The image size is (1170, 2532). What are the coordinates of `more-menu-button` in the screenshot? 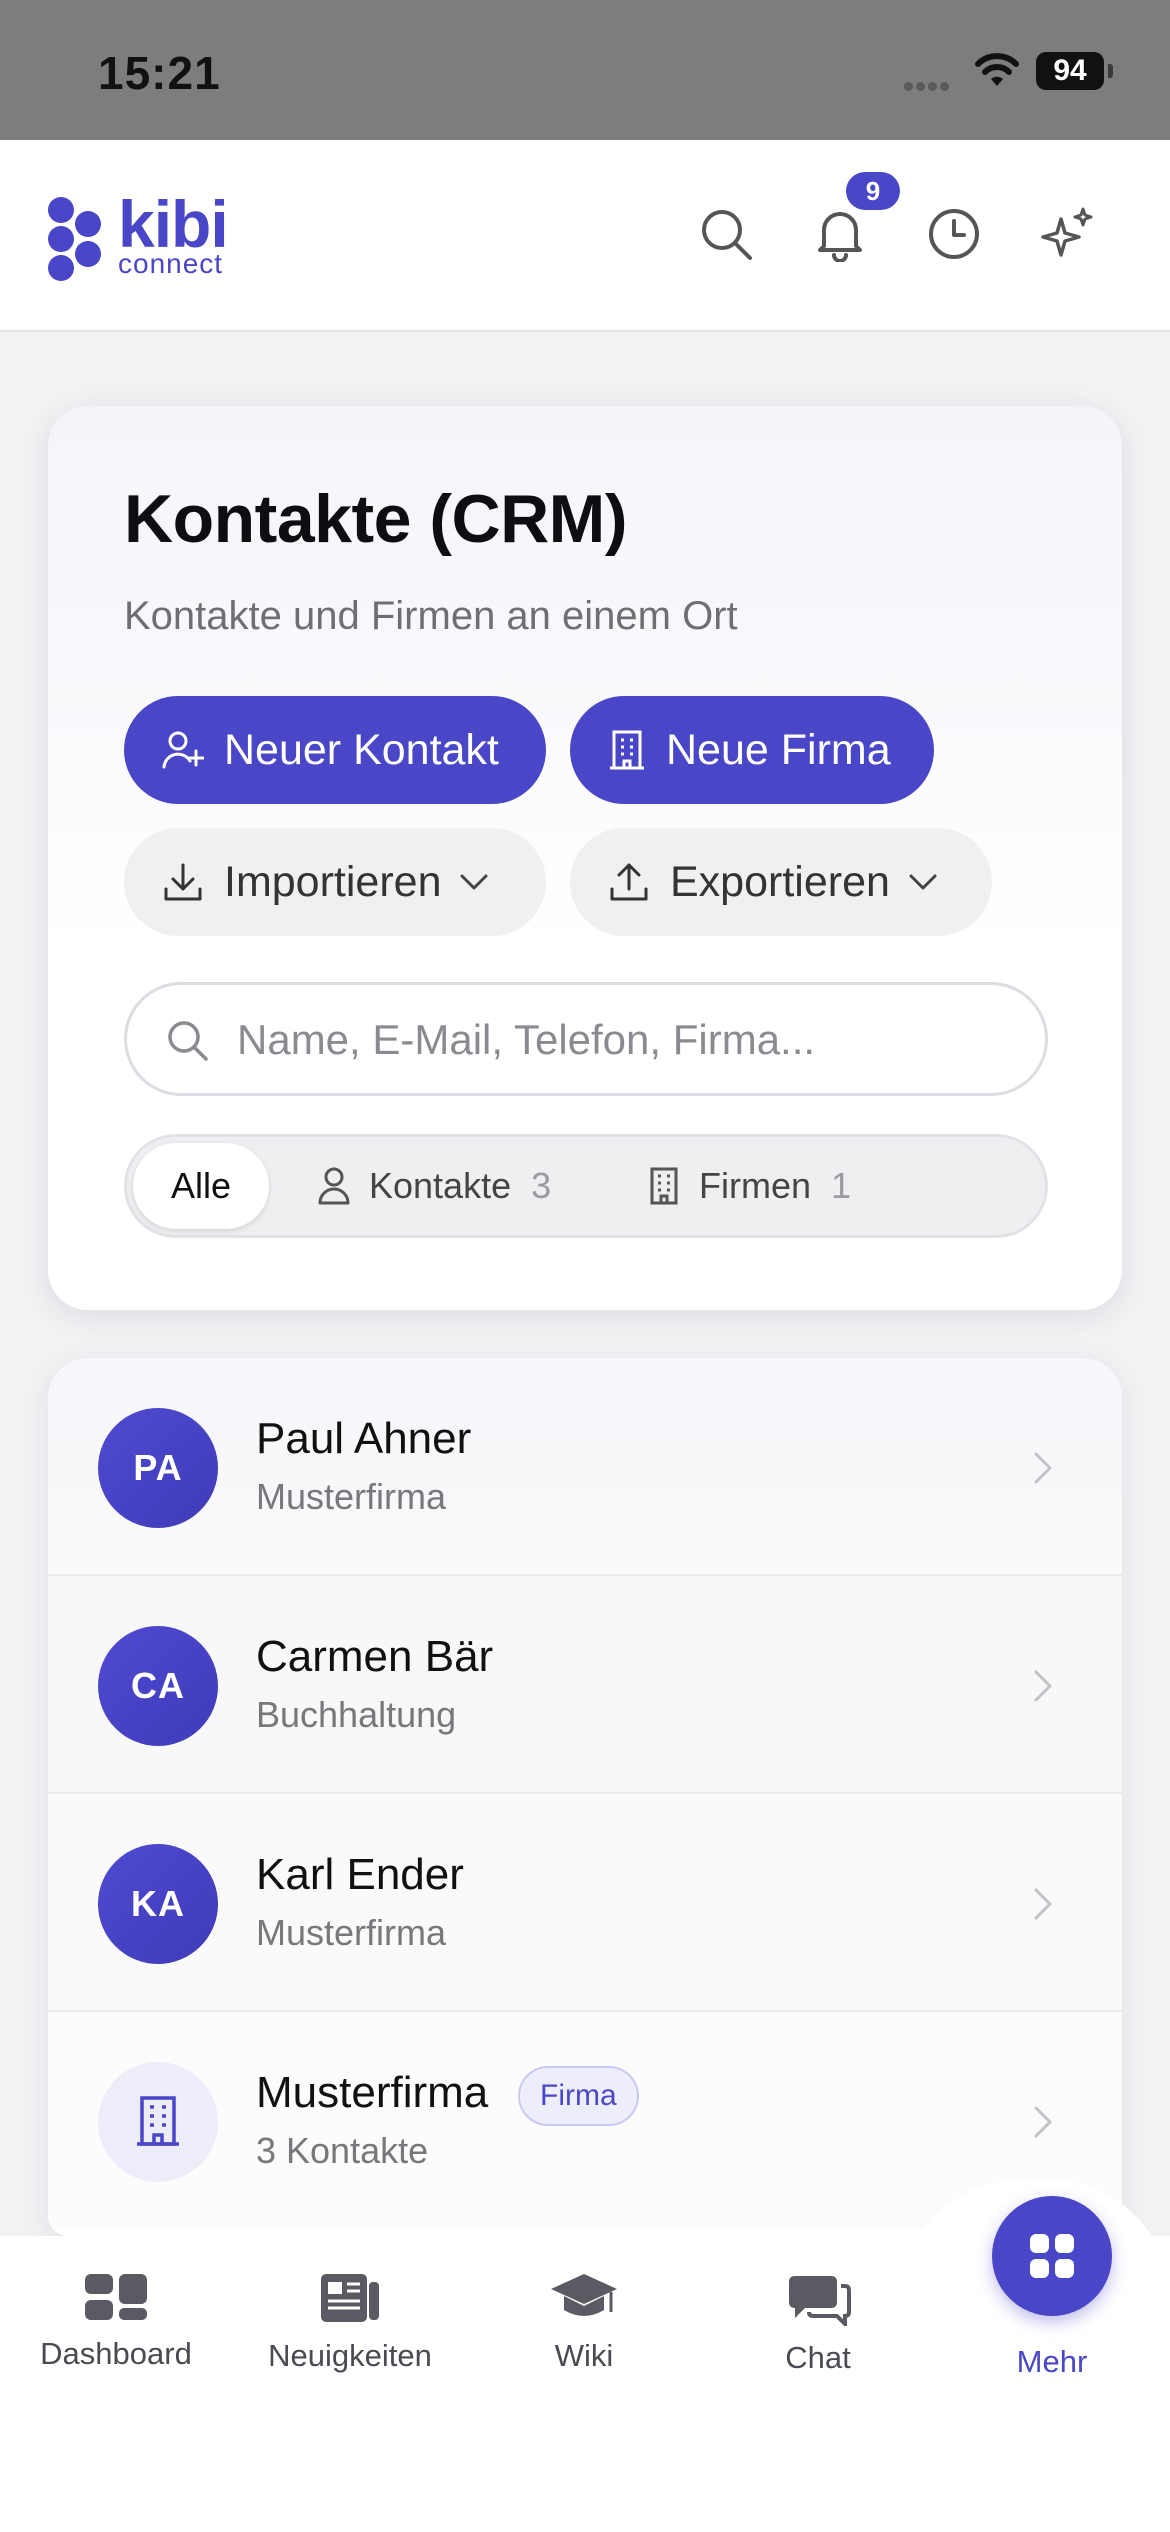 It's located at (1052, 2256).